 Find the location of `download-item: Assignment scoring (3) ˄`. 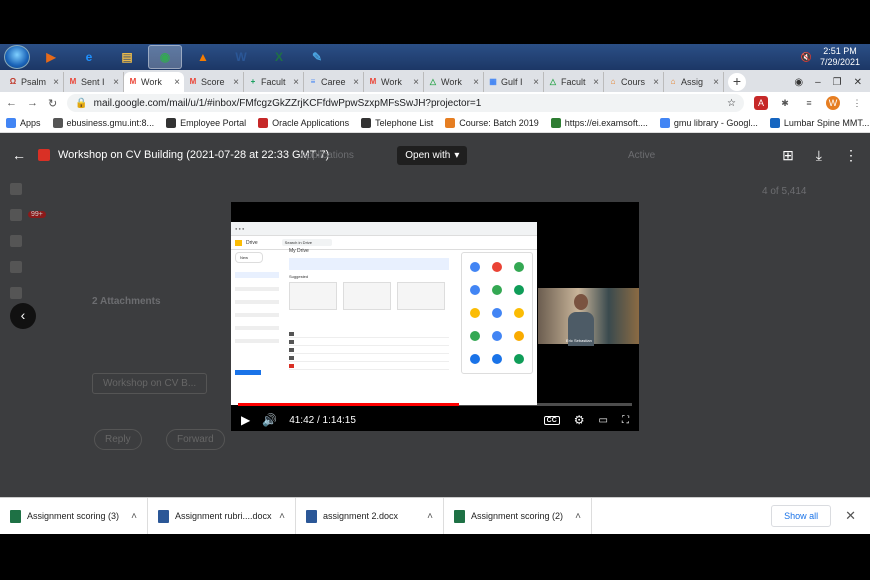

download-item: Assignment scoring (3) ˄ is located at coordinates (74, 516).